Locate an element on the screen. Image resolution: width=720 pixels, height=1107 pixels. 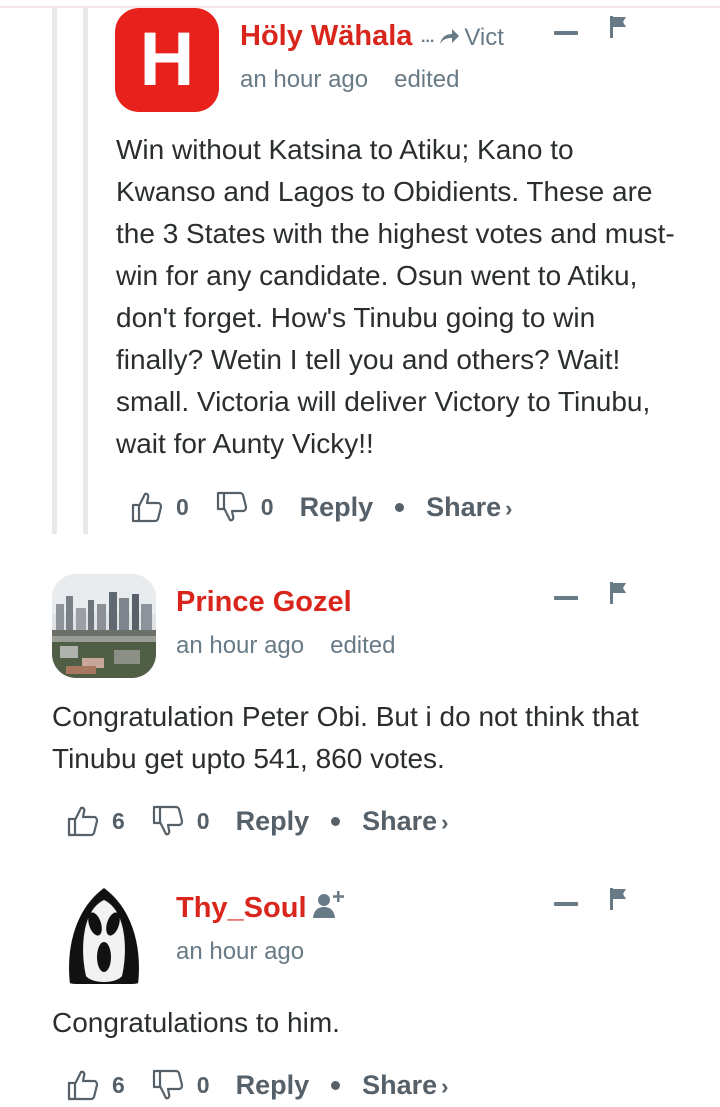
city-skyline-avatar-image is located at coordinates (104, 626).